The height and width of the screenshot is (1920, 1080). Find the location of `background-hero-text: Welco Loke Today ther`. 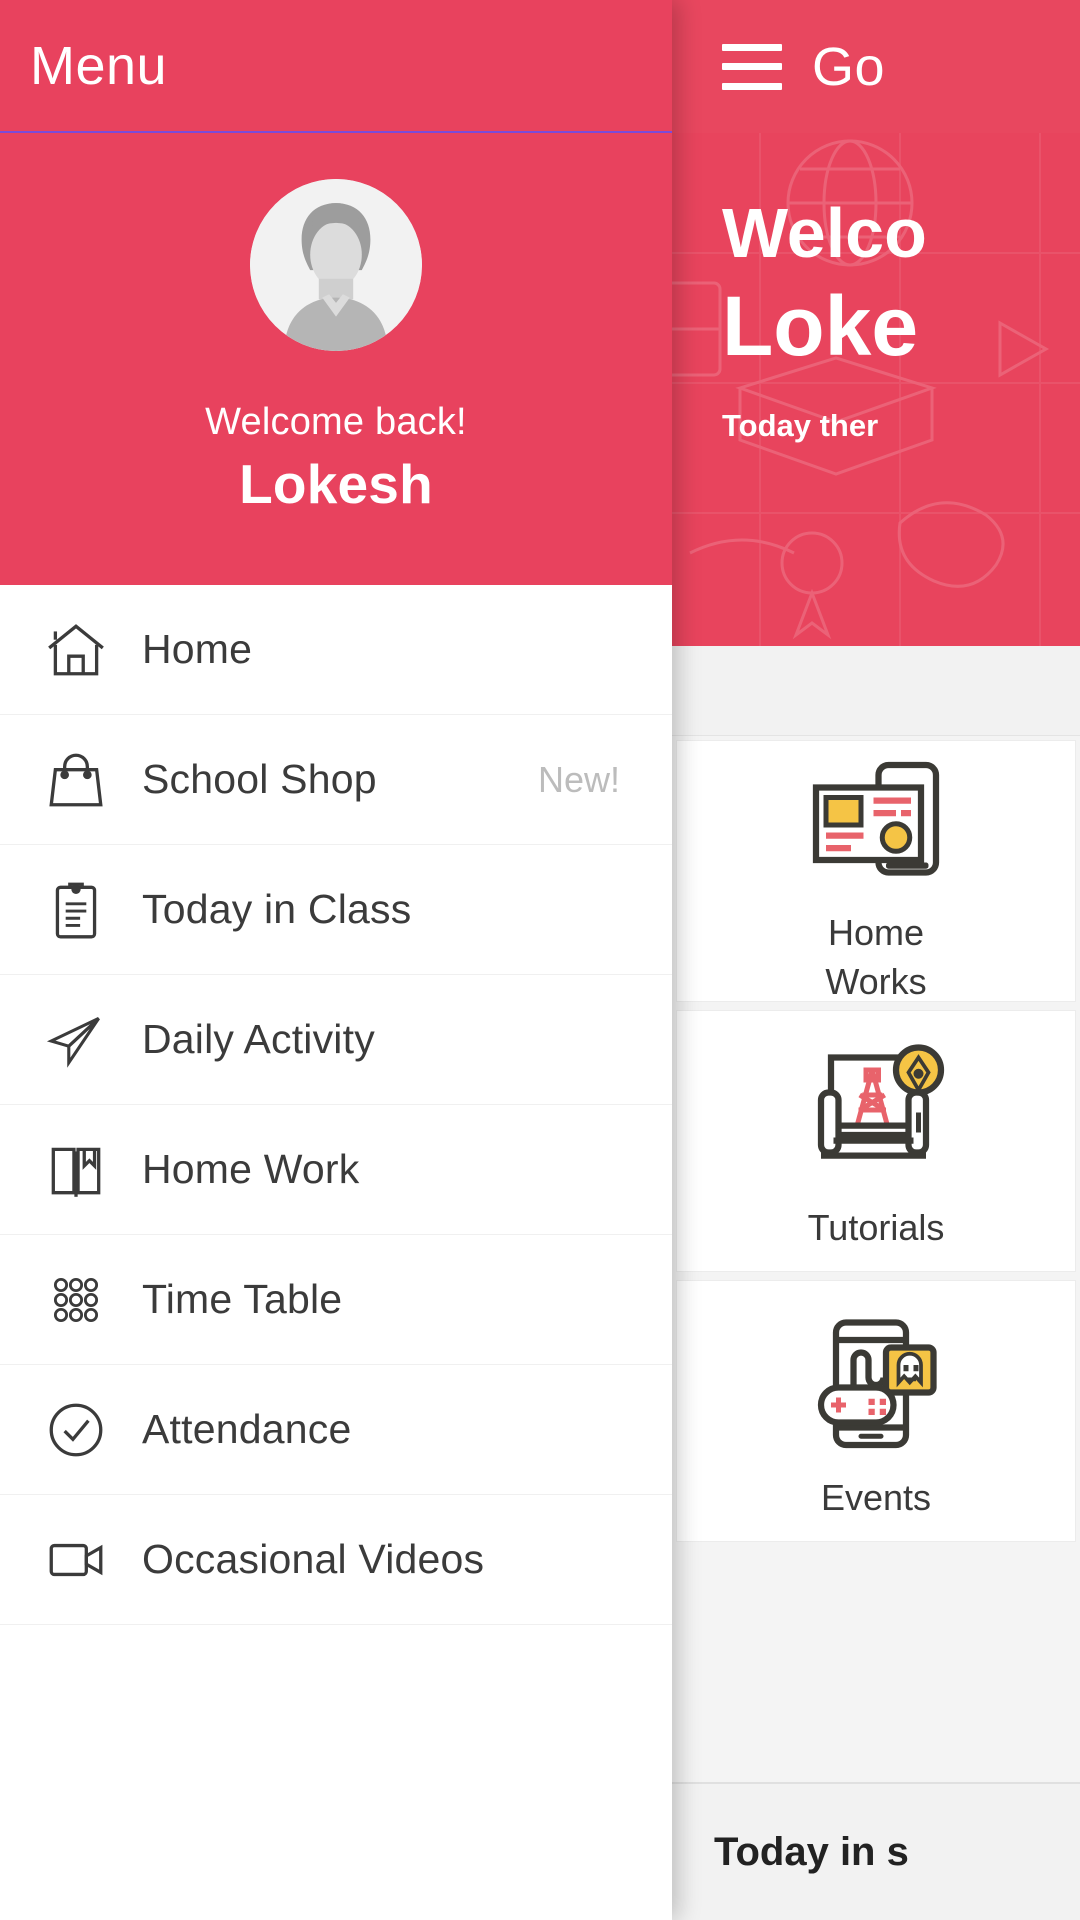

background-hero-text: Welco Loke Today ther is located at coordinates (901, 318).